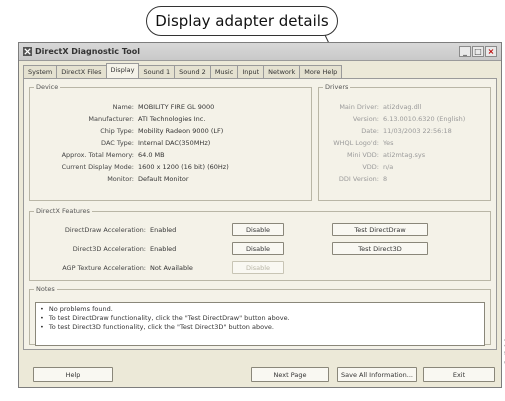 This screenshot has width=505, height=401. Describe the element at coordinates (73, 374) in the screenshot. I see `help-button: Help` at that location.